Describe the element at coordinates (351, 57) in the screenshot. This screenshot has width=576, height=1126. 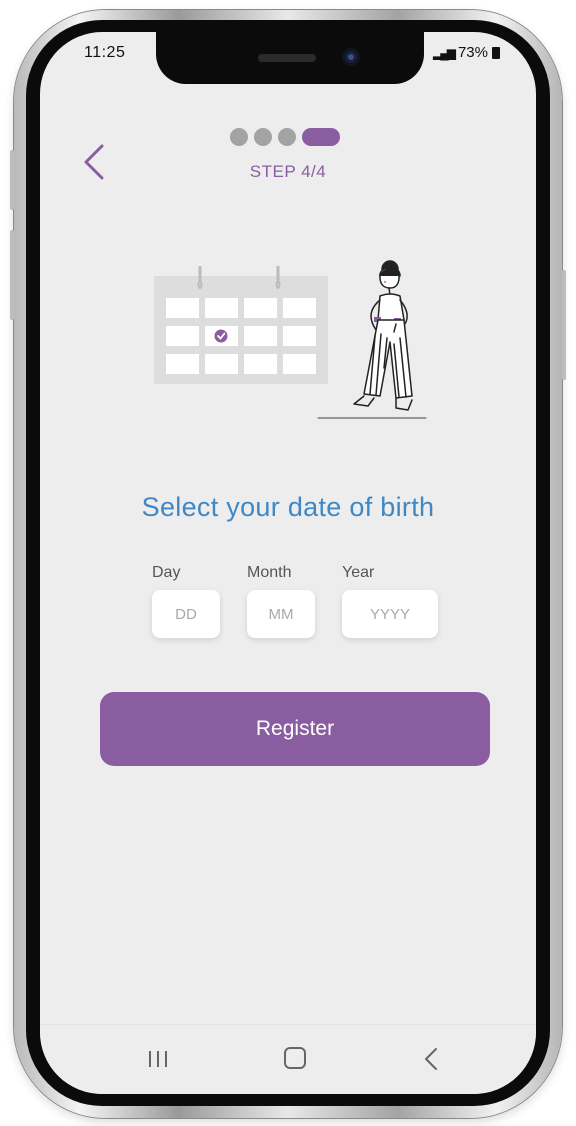
I see `camera-icon` at that location.